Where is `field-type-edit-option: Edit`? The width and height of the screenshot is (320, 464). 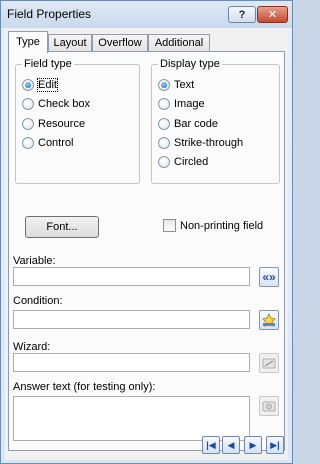 field-type-edit-option: Edit is located at coordinates (40, 85).